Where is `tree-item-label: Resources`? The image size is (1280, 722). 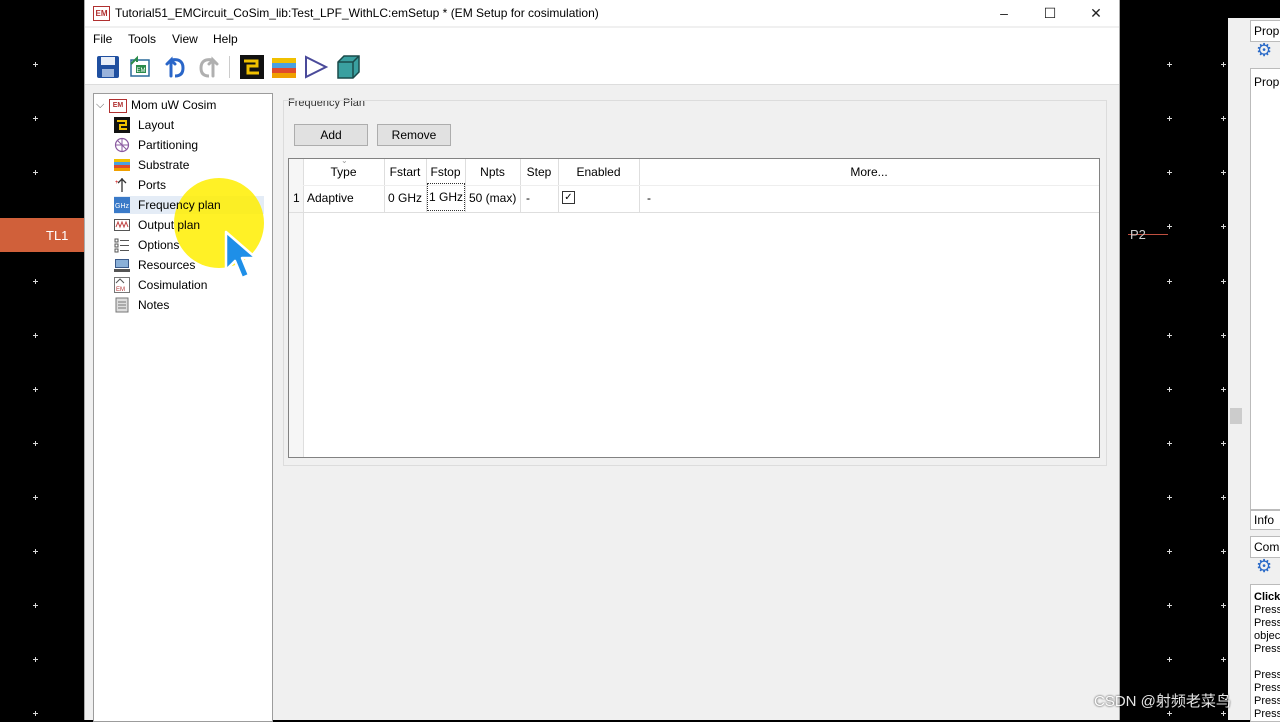 tree-item-label: Resources is located at coordinates (167, 265).